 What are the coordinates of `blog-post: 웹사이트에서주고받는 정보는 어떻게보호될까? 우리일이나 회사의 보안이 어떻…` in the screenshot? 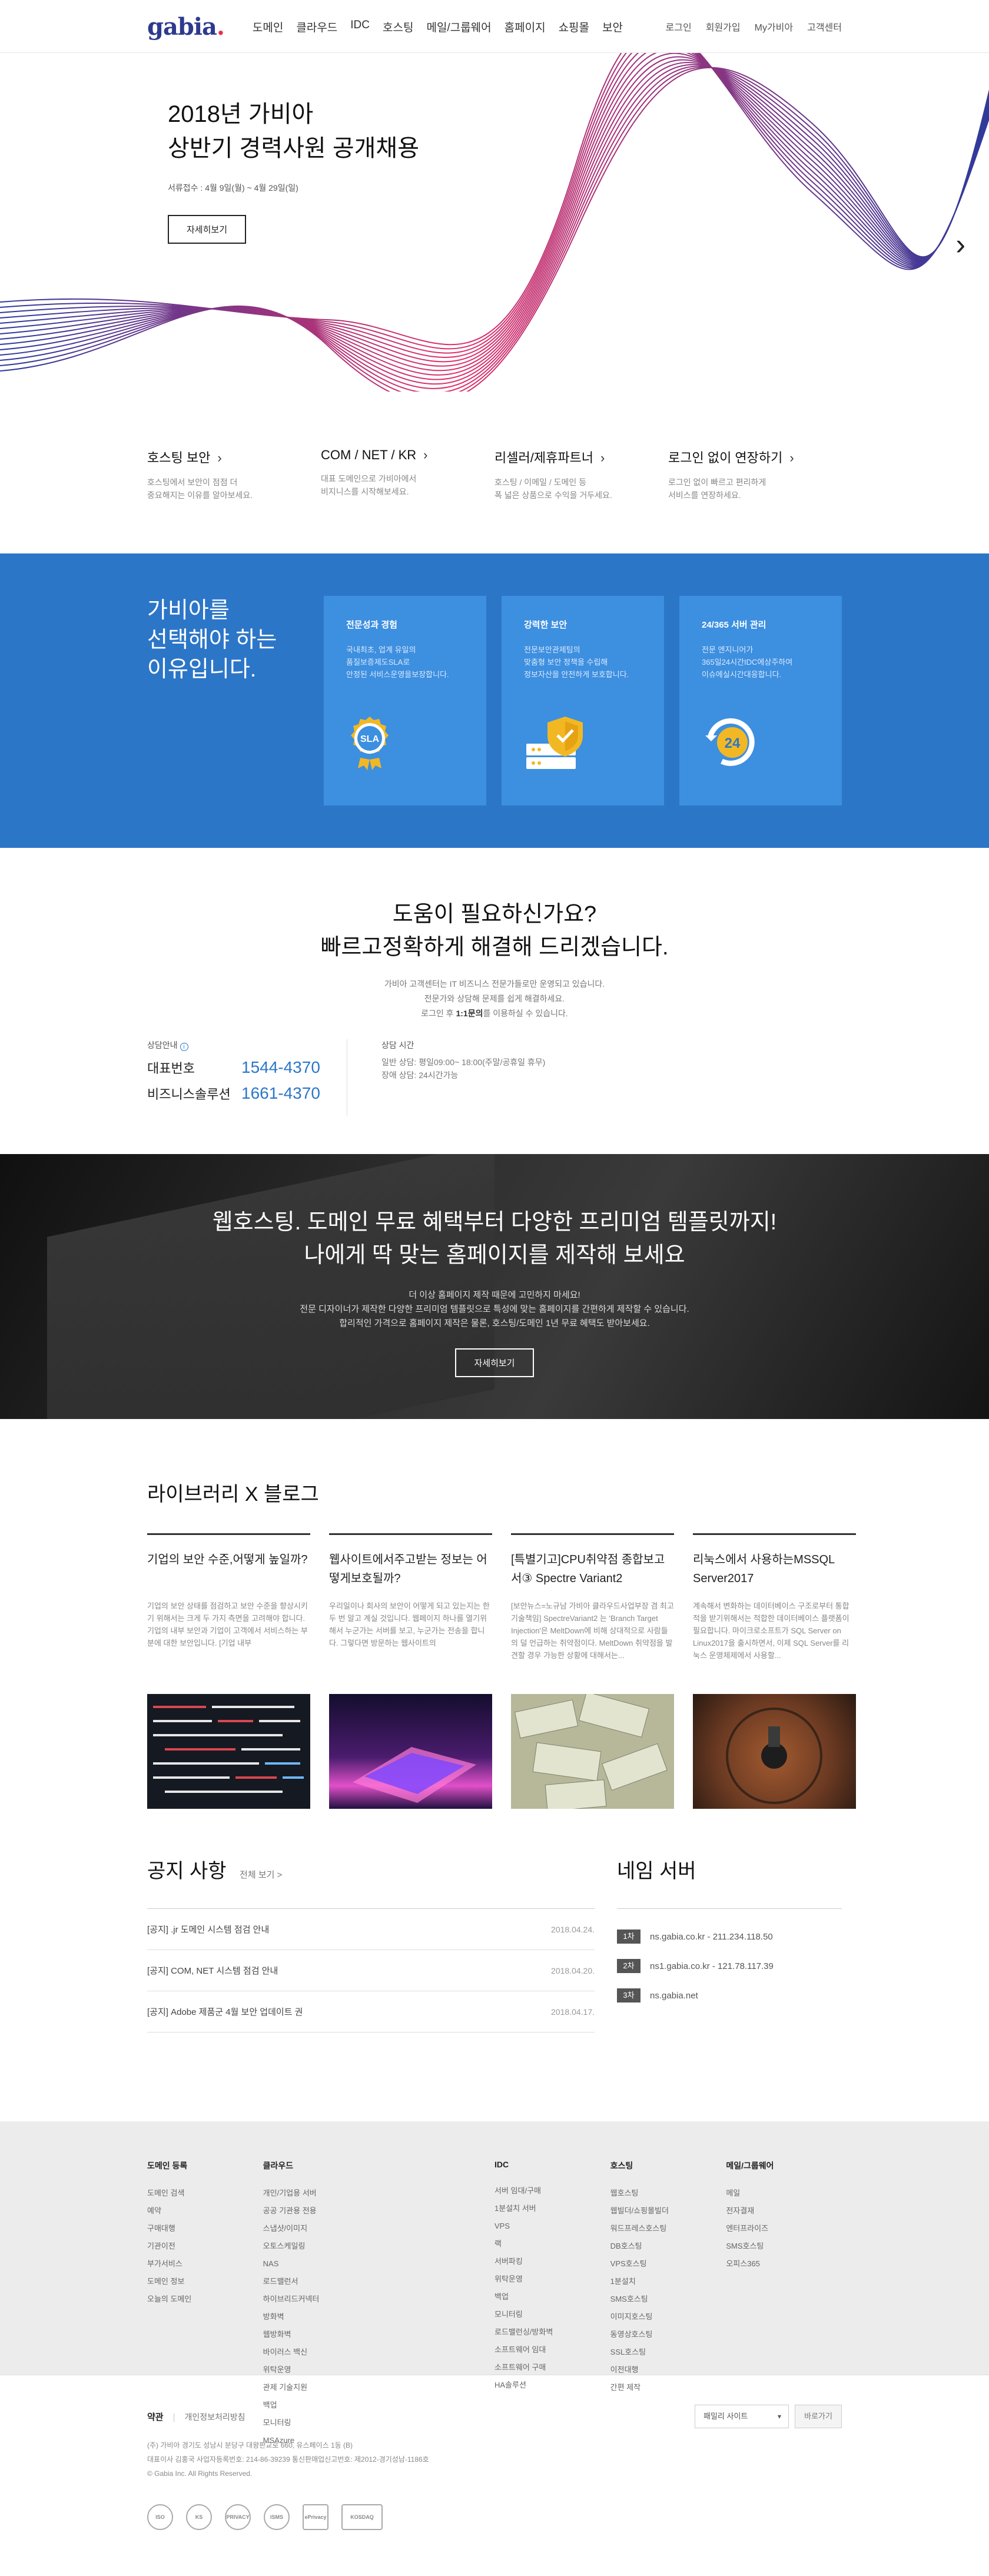 It's located at (410, 1671).